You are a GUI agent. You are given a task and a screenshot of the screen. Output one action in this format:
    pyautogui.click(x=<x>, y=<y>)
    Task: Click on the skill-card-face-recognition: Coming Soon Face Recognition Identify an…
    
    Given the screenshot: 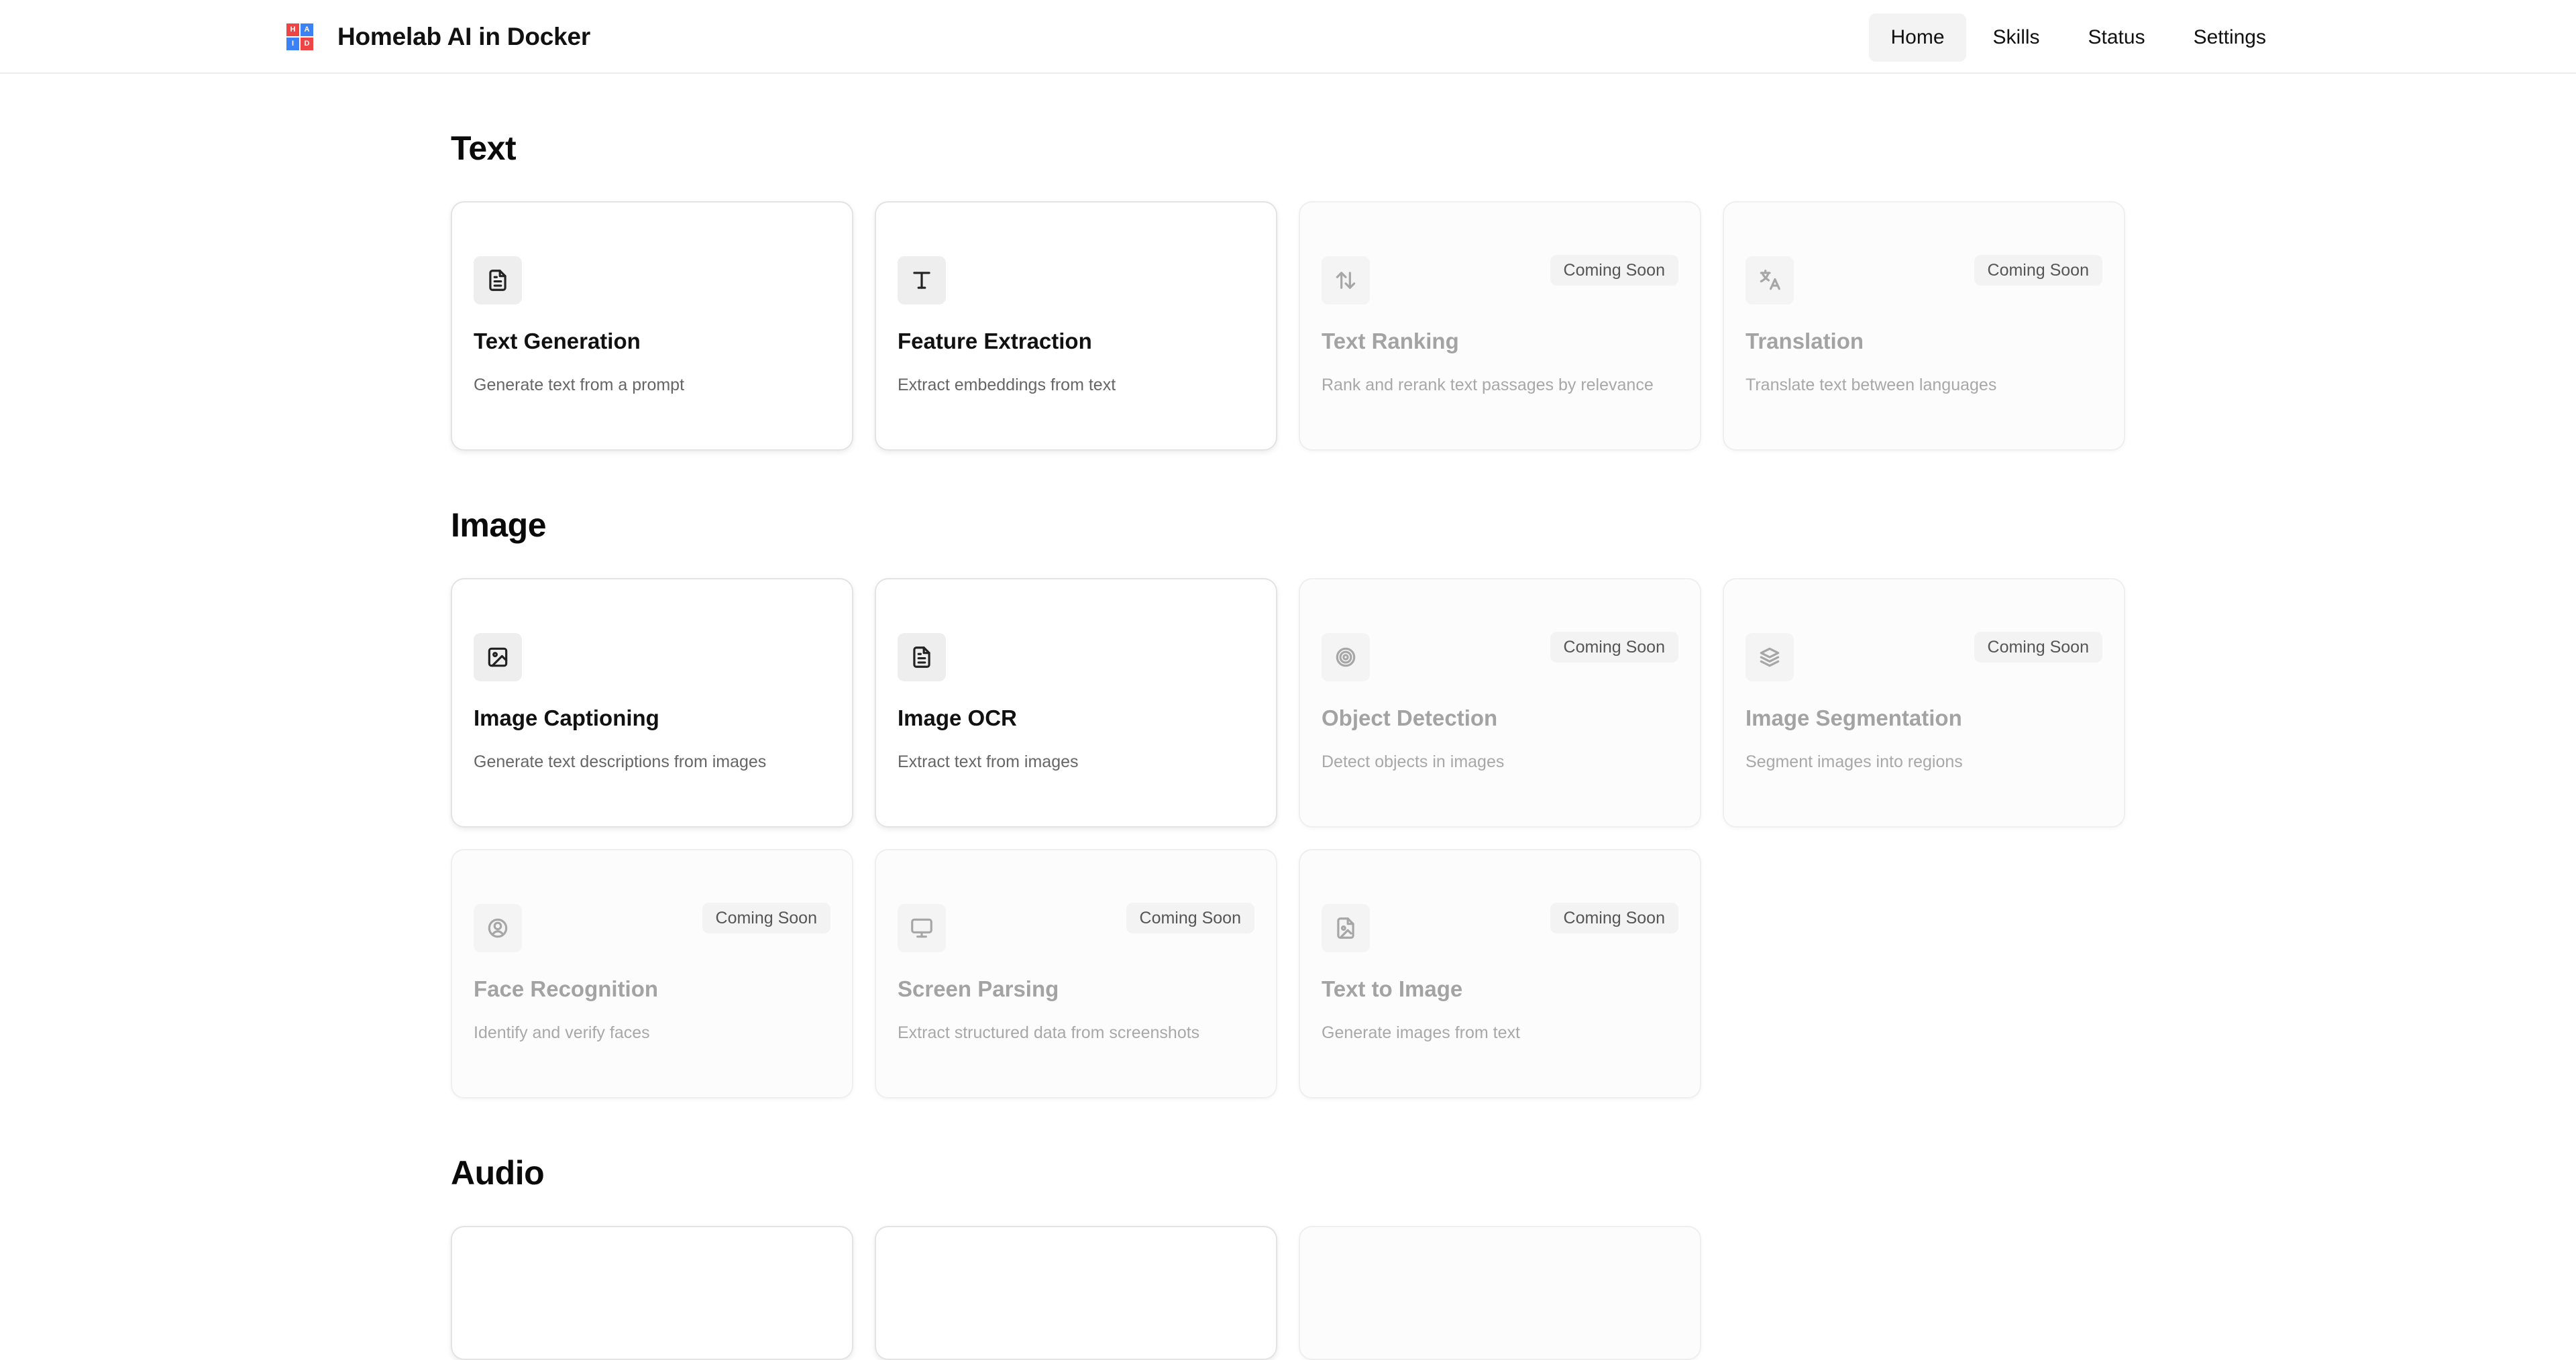 What is the action you would take?
    pyautogui.click(x=652, y=973)
    